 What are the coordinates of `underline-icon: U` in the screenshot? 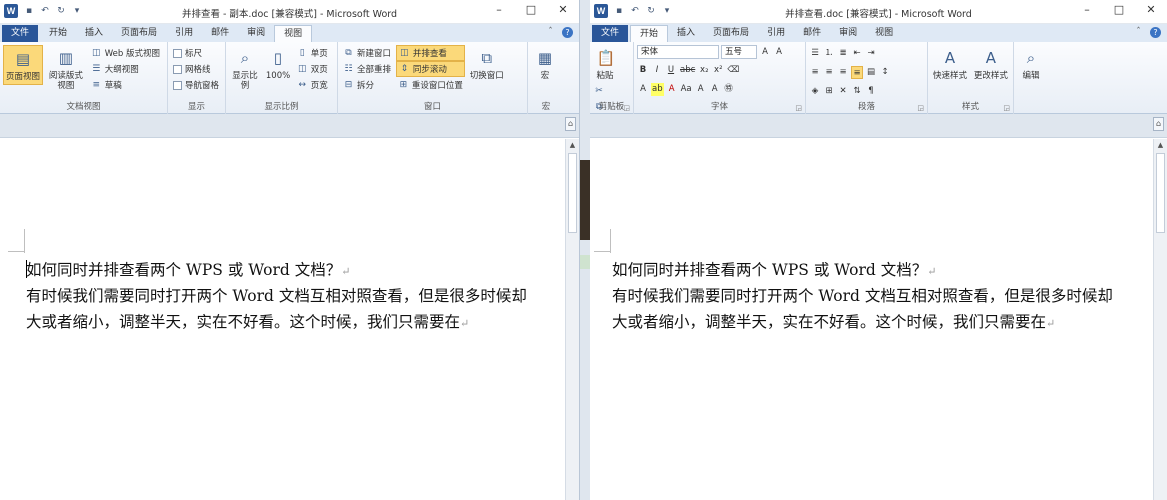 It's located at (671, 70).